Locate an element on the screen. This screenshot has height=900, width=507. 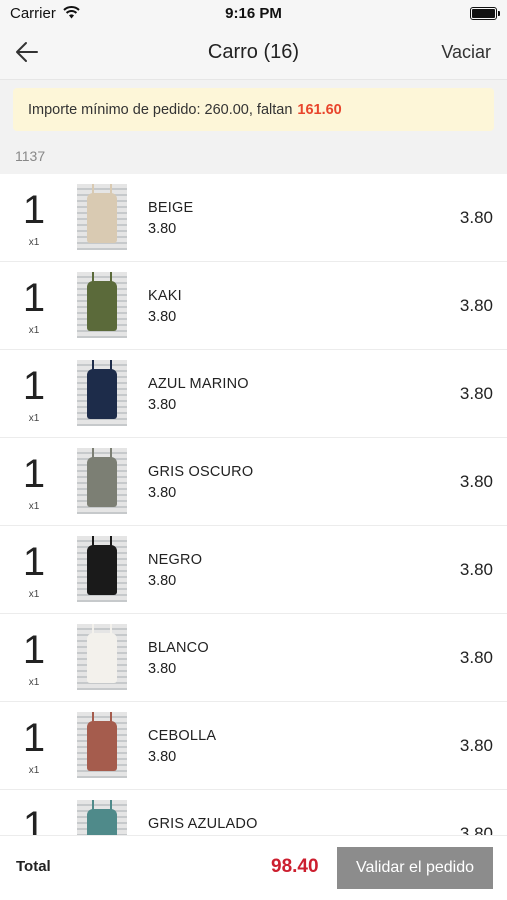
cart-item: 1x1GRIS AZULADO3.803.80 is located at coordinates (253, 812).